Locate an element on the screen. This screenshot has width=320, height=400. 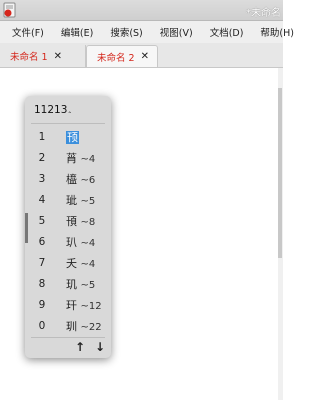
candidate-5: 5 頇 ~8 is located at coordinates (68, 221).